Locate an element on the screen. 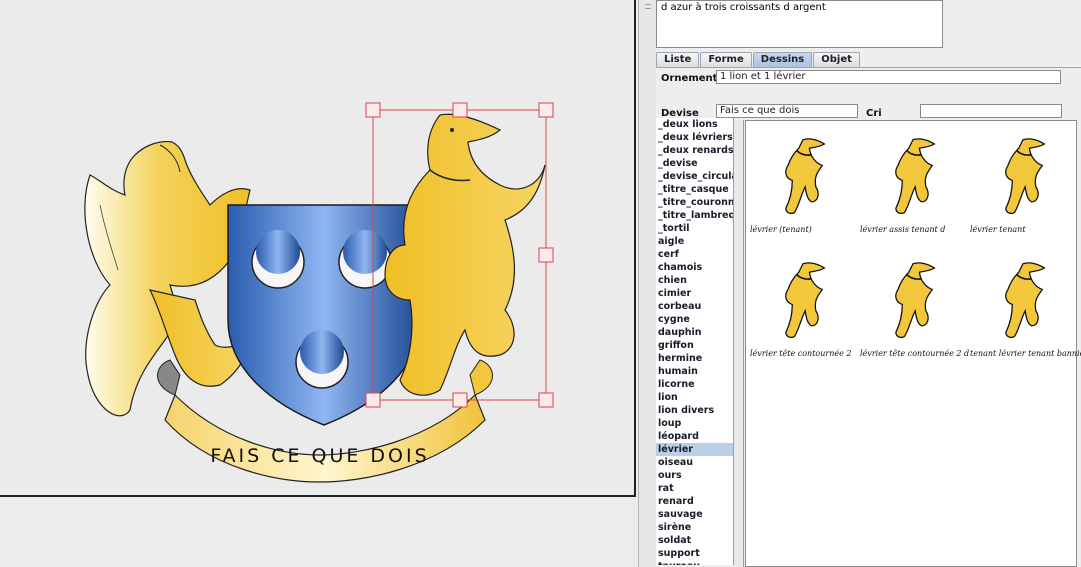 The height and width of the screenshot is (567, 1081). list-item: soldat is located at coordinates (694, 540).